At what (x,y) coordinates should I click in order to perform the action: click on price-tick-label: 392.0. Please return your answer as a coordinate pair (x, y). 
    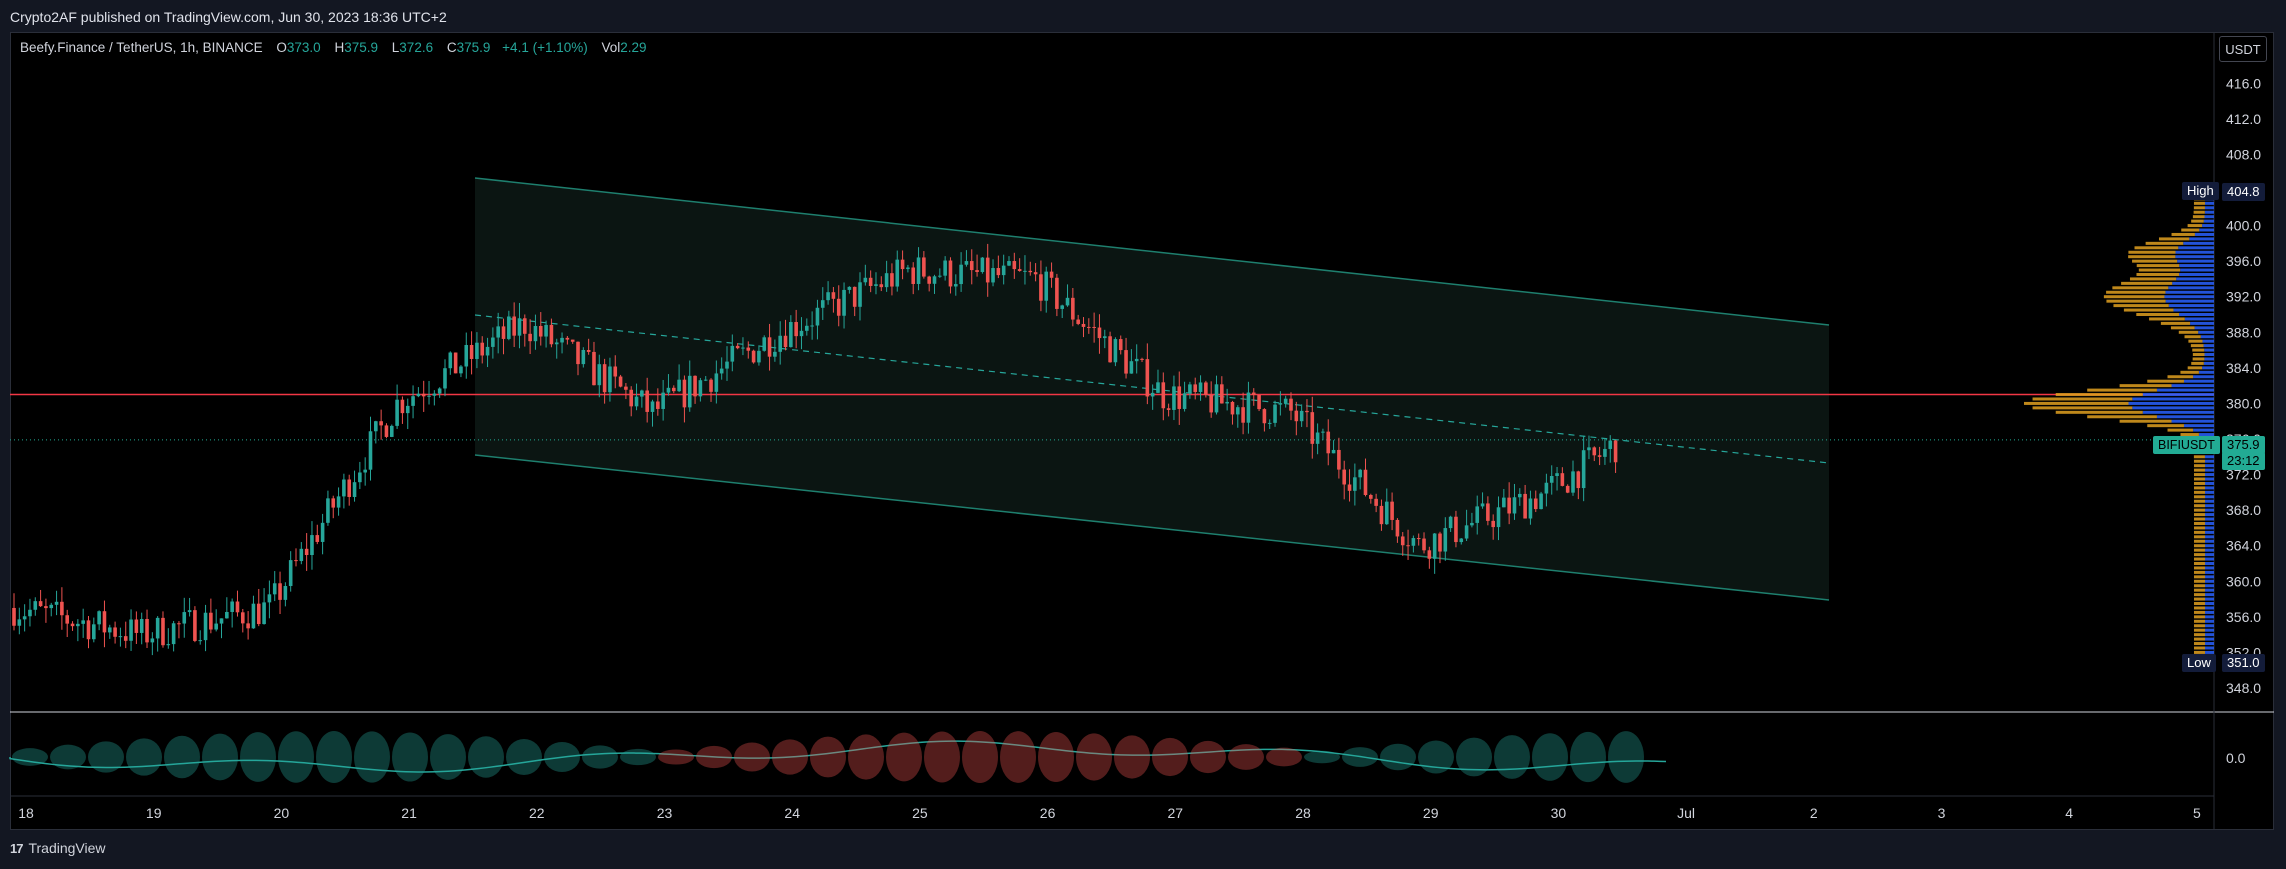
    Looking at the image, I should click on (2243, 297).